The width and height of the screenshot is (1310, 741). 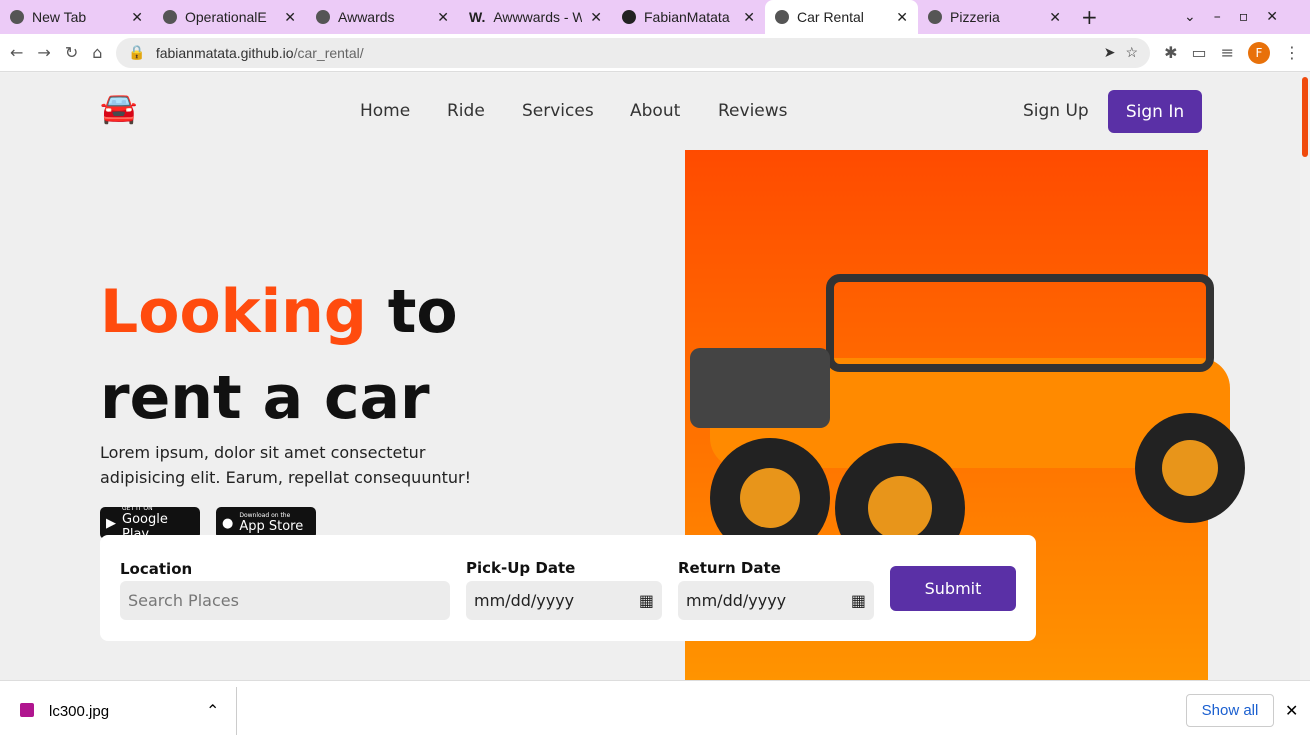 I want to click on apple-icon: ●, so click(x=228, y=523).